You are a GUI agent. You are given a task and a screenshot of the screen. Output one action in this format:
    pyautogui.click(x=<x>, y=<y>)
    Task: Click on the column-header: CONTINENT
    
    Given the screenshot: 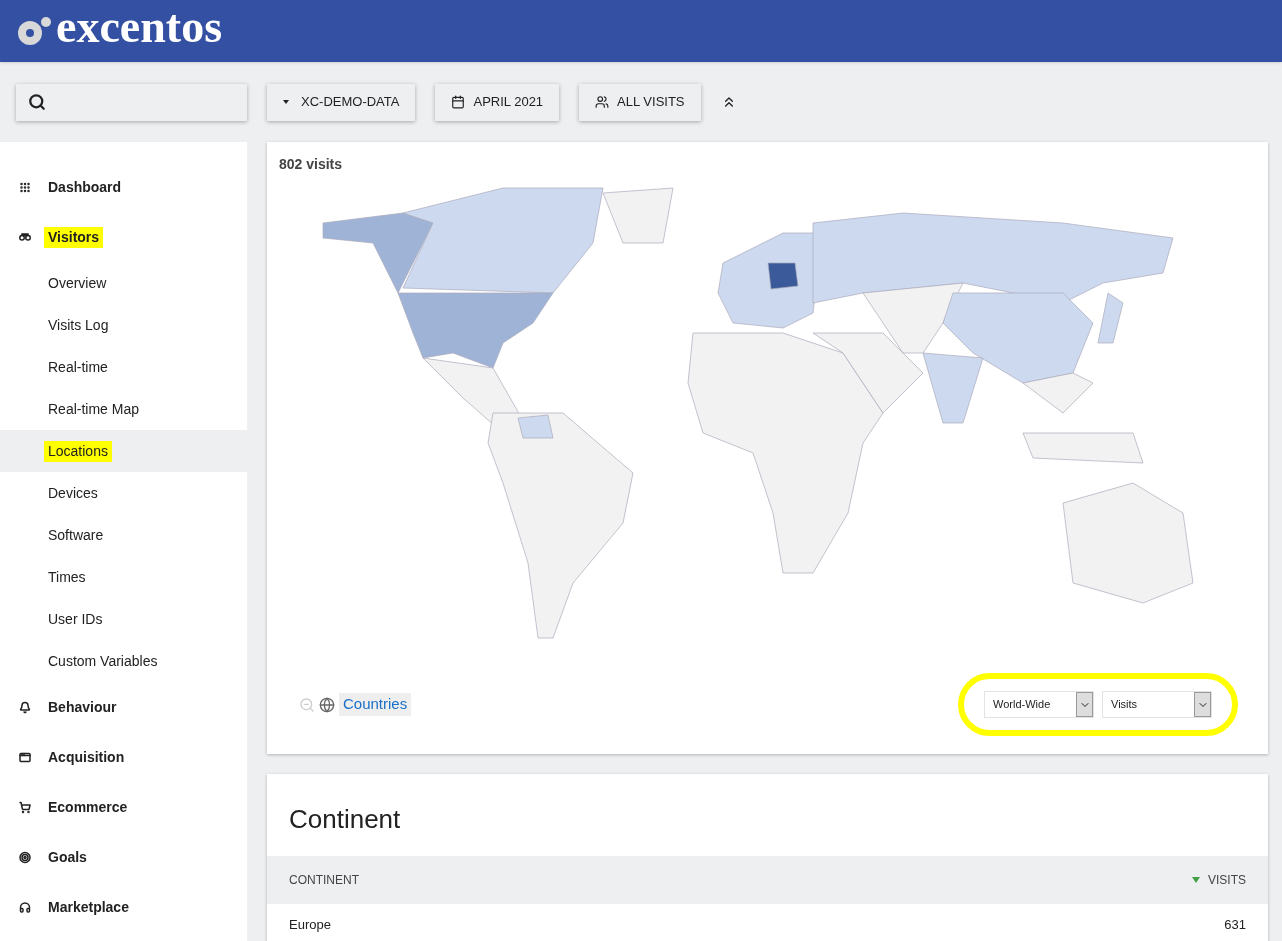 What is the action you would take?
    pyautogui.click(x=324, y=880)
    